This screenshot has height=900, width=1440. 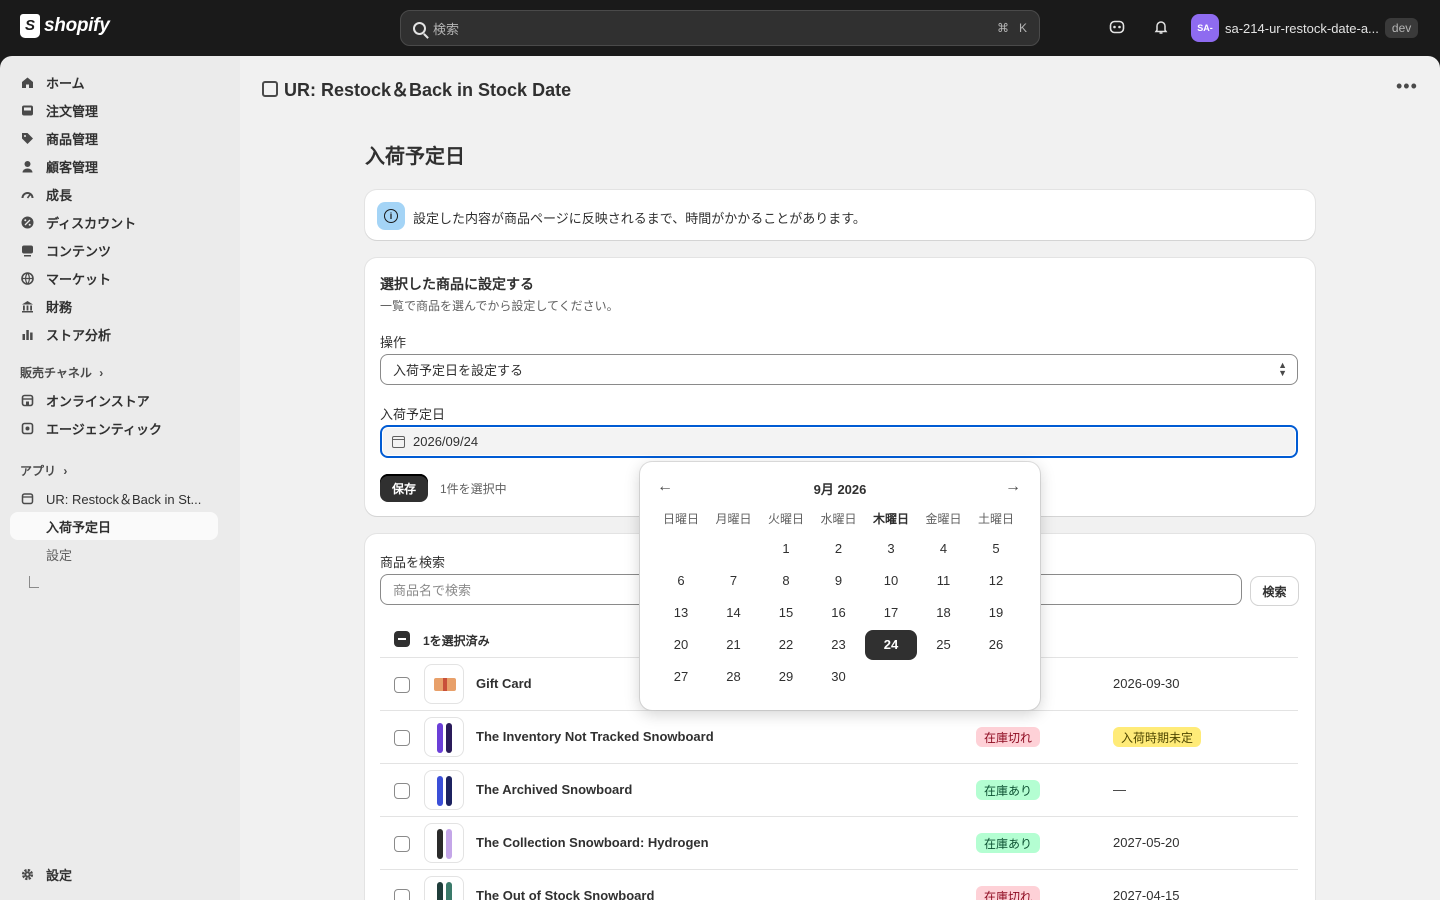 What do you see at coordinates (65, 26) in the screenshot?
I see `shopify-logo: shopify` at bounding box center [65, 26].